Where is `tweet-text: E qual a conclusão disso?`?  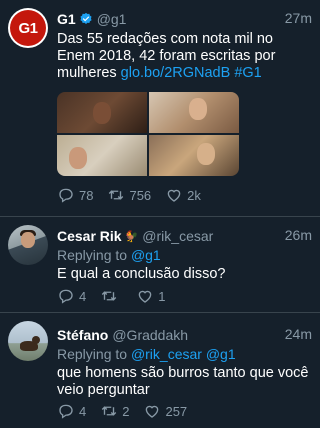 tweet-text: E qual a conclusão disso? is located at coordinates (141, 274).